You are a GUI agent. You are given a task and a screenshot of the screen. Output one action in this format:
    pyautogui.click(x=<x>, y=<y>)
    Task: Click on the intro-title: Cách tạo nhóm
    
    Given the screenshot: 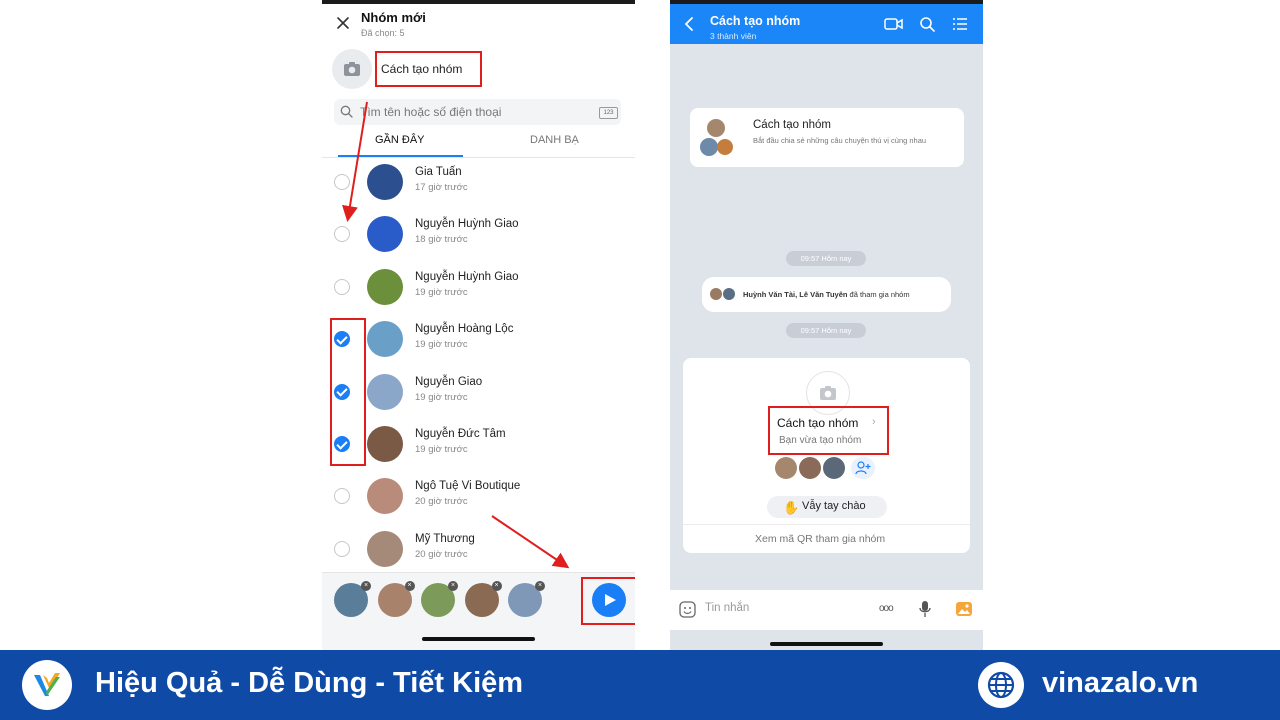 What is the action you would take?
    pyautogui.click(x=792, y=125)
    